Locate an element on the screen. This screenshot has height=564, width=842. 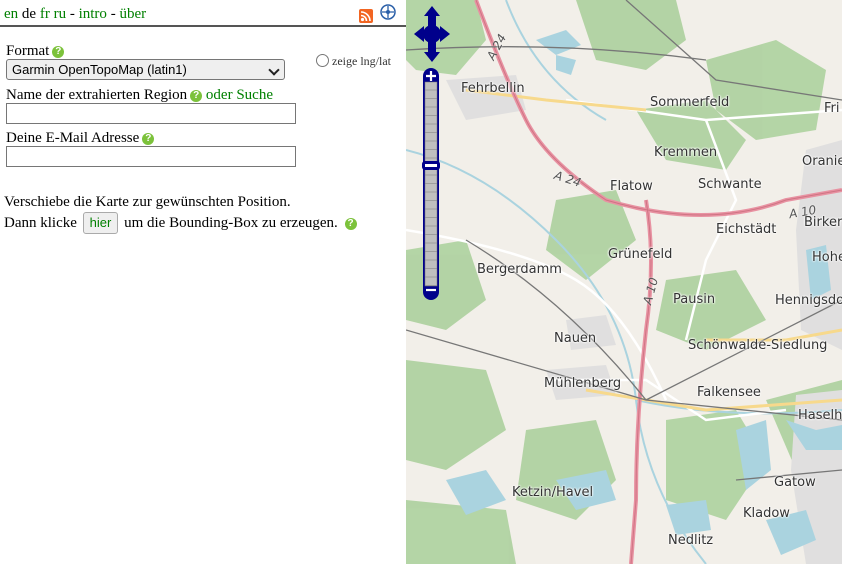
create-bbox-button: hier is located at coordinates (100, 223).